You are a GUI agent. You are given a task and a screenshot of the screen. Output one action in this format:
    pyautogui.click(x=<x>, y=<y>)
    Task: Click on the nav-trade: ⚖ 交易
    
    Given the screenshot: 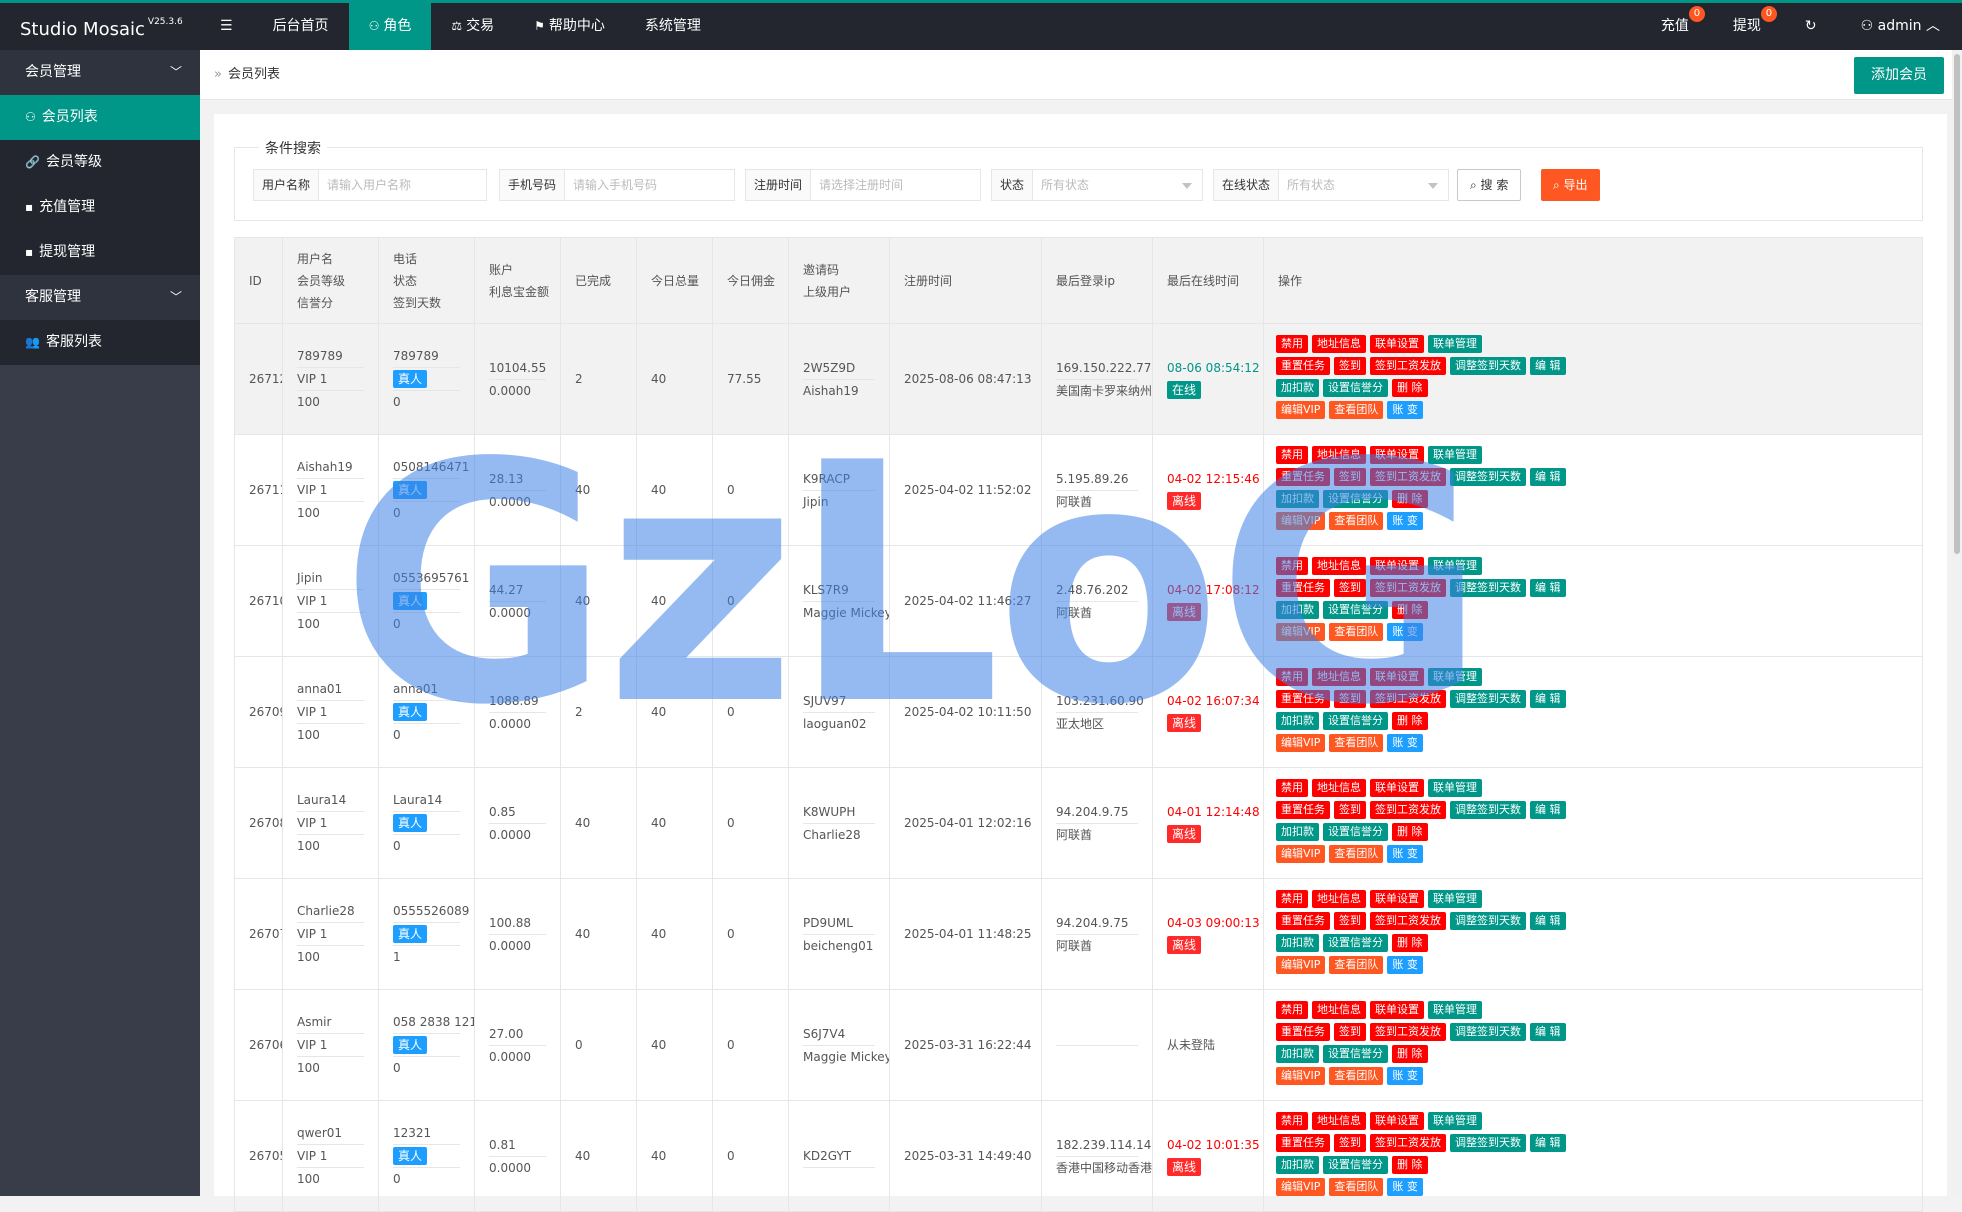 What is the action you would take?
    pyautogui.click(x=472, y=26)
    